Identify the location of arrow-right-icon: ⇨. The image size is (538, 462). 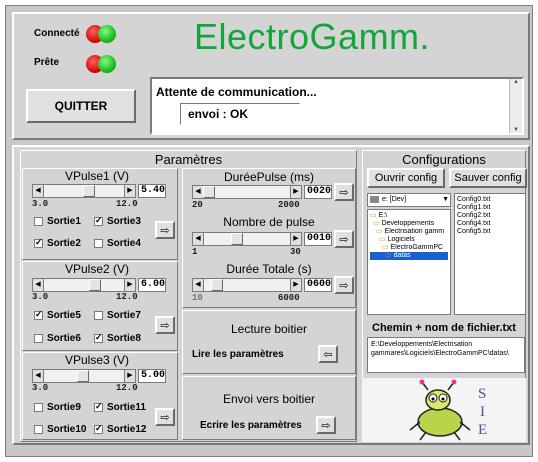
(344, 239).